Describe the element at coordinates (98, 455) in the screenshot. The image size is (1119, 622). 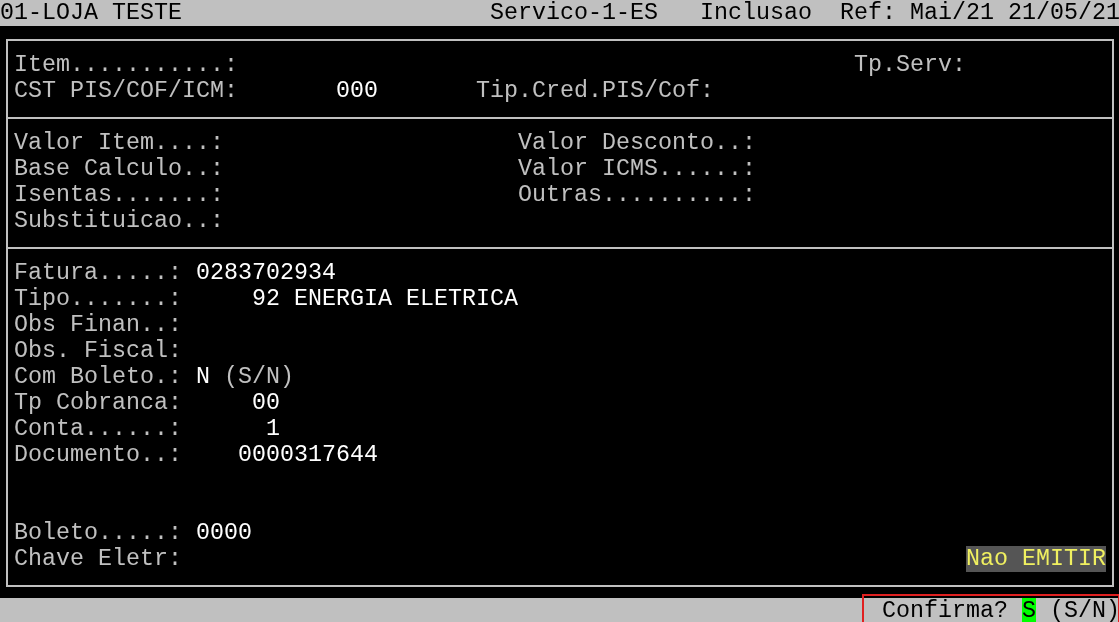
I see `field-label: Documento..:` at that location.